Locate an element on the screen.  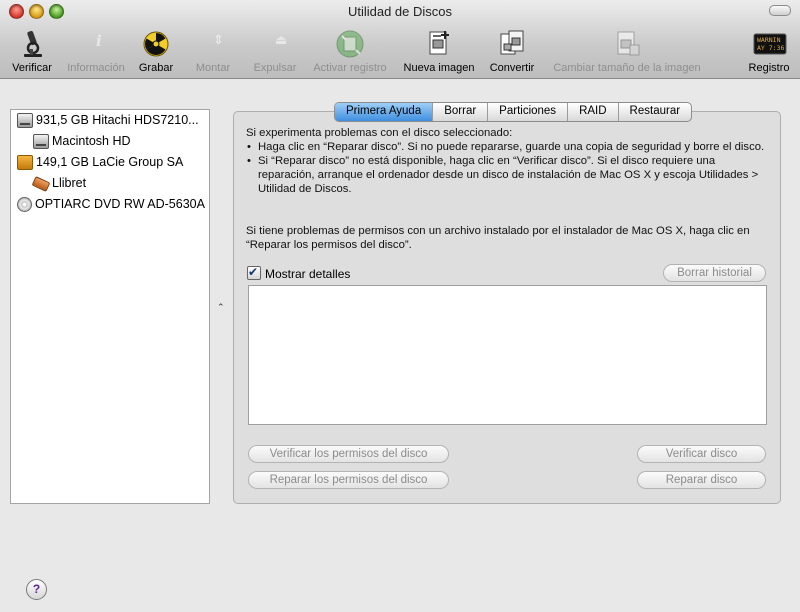
disk-item-label: Llibret is located at coordinates (69, 183).